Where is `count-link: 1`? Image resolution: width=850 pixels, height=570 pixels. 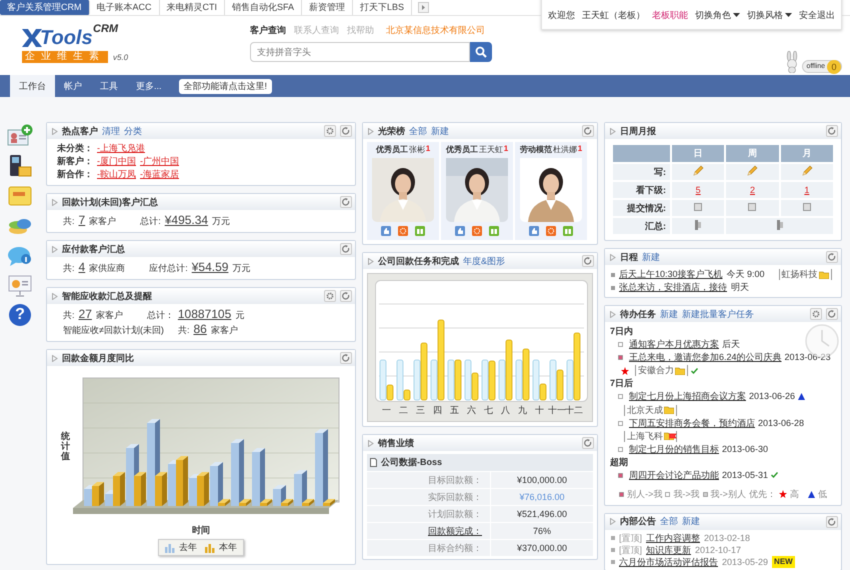
count-link: 1 is located at coordinates (807, 190).